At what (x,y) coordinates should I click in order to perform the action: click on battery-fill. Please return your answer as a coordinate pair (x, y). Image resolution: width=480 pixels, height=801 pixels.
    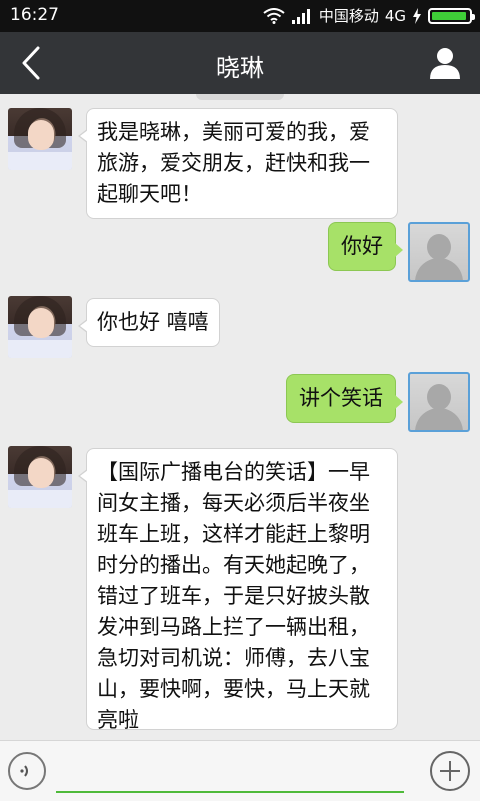
    Looking at the image, I should click on (449, 15).